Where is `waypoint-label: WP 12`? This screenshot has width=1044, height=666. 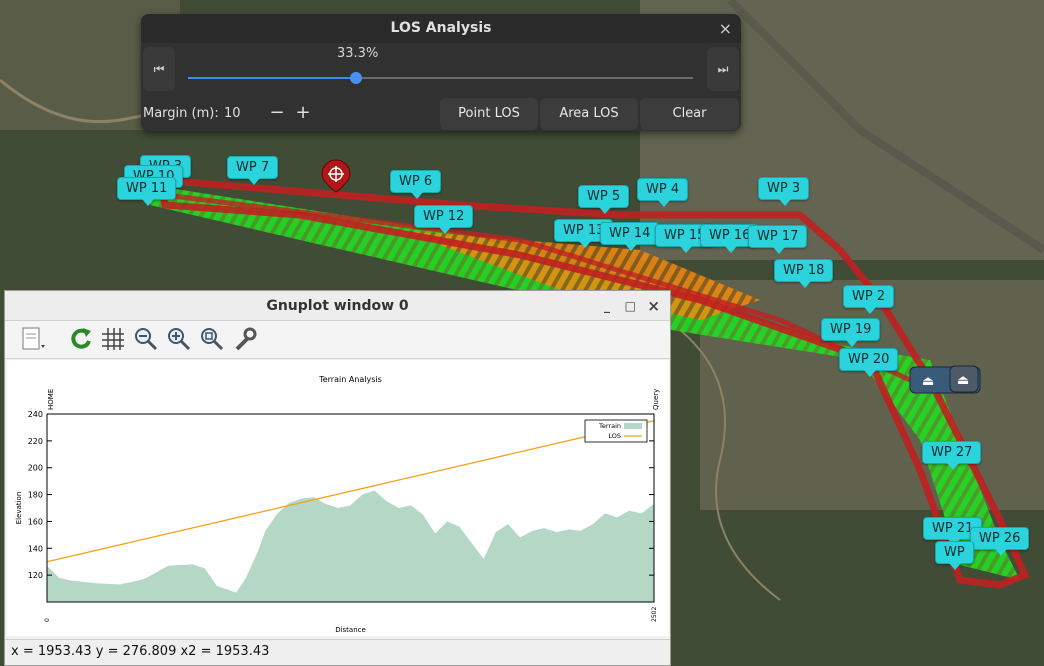
waypoint-label: WP 12 is located at coordinates (444, 219).